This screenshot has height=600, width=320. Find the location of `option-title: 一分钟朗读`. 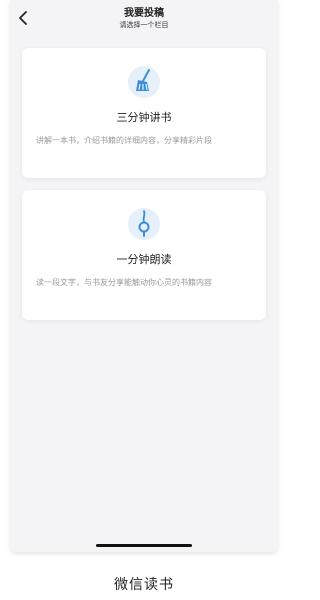

option-title: 一分钟朗读 is located at coordinates (144, 259).